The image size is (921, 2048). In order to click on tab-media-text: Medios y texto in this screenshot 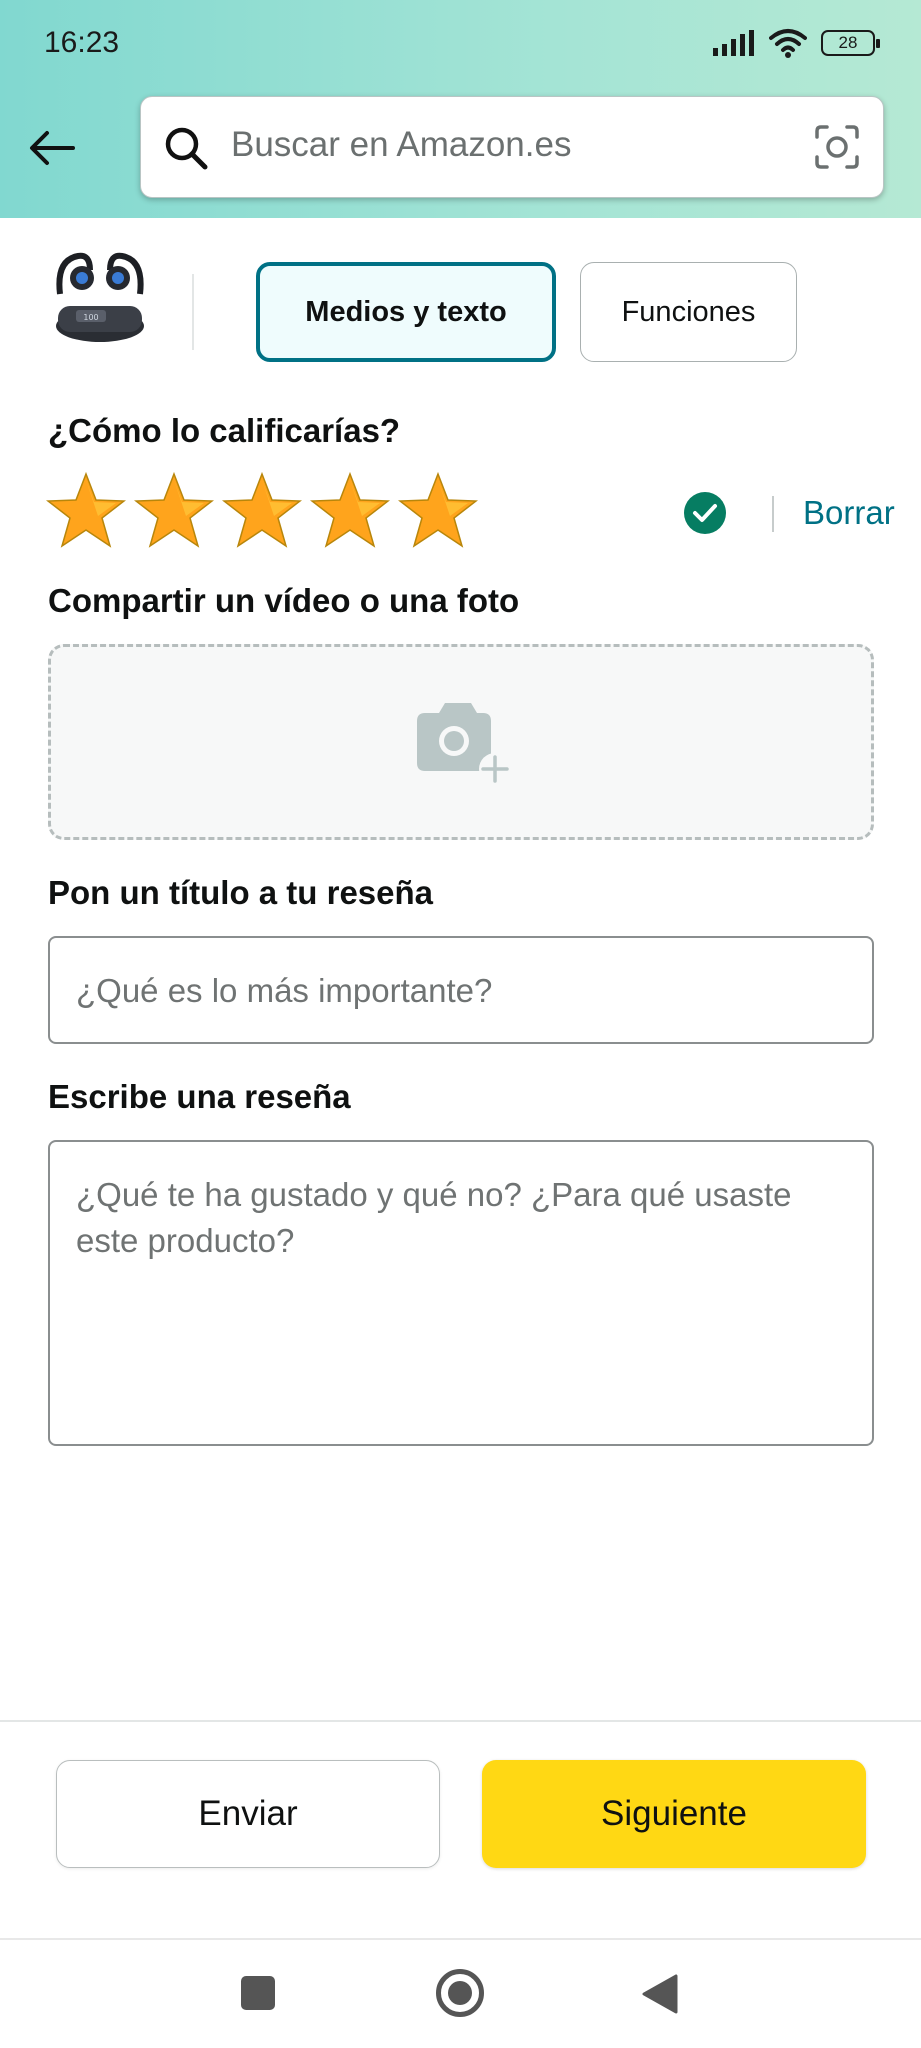, I will do `click(406, 312)`.